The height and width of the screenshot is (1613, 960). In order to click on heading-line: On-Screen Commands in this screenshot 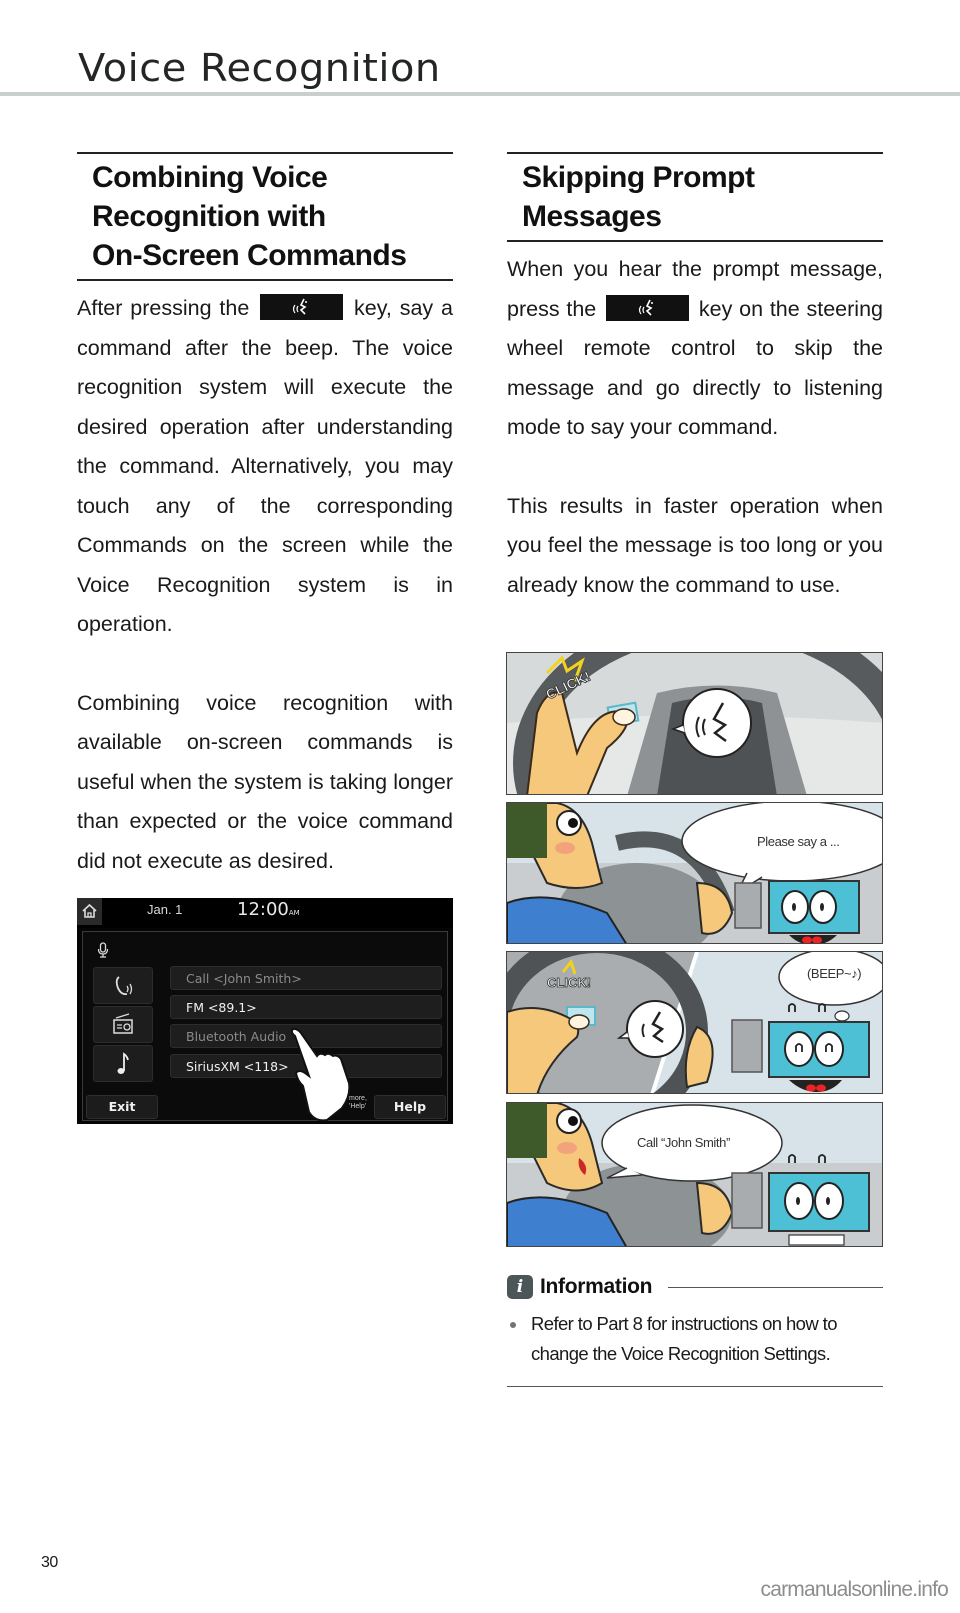, I will do `click(249, 255)`.